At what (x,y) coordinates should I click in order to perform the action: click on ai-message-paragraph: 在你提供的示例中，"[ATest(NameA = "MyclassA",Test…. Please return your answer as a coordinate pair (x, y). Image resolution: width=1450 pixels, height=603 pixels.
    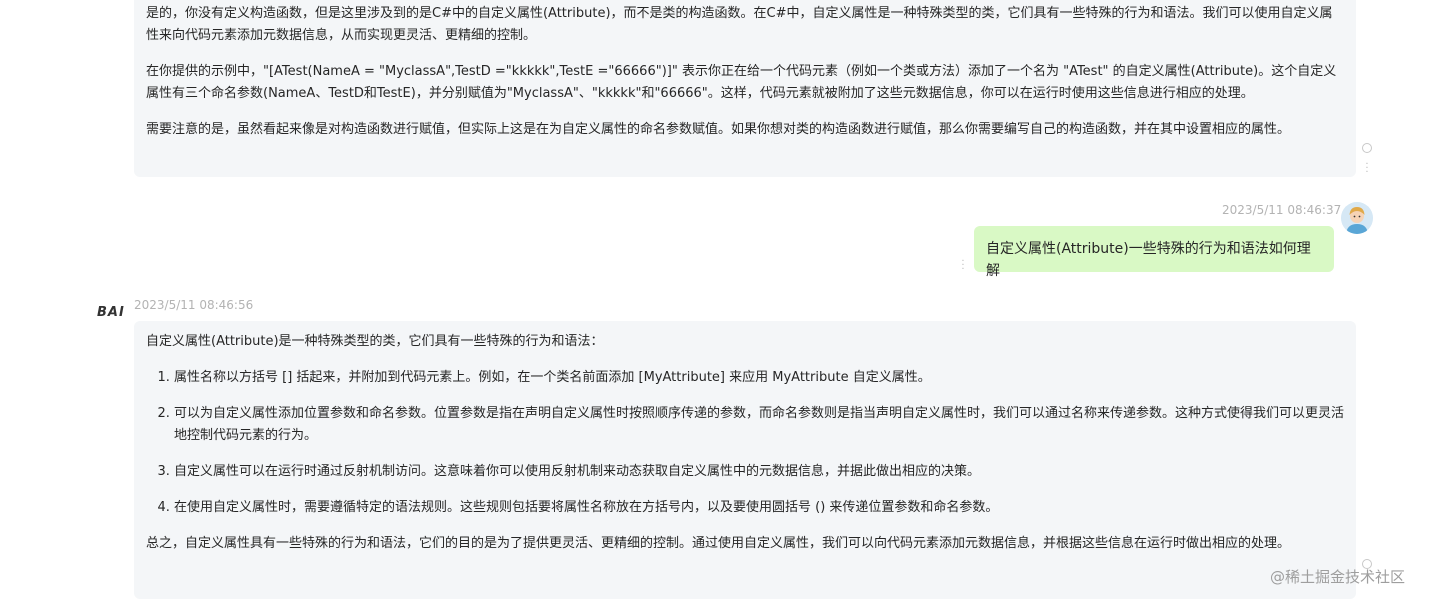
    Looking at the image, I should click on (741, 82).